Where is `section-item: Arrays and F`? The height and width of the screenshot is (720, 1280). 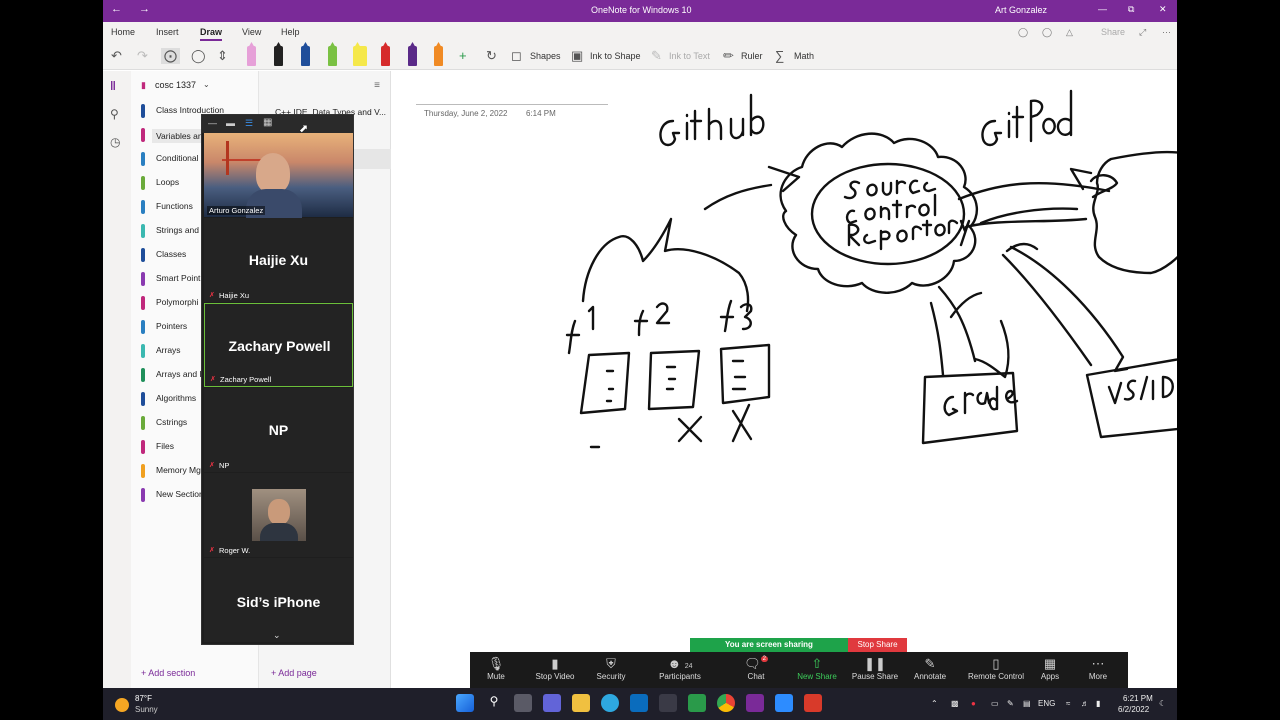
section-item: Arrays and F is located at coordinates (180, 374).